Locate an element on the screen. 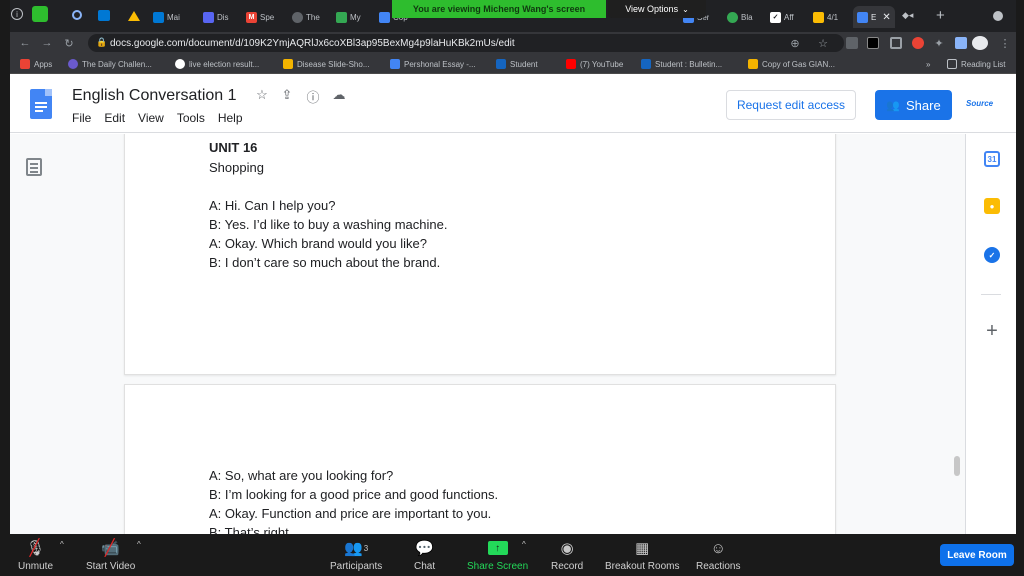 Image resolution: width=1024 pixels, height=576 pixels. calendar-icon: 31 is located at coordinates (992, 159).